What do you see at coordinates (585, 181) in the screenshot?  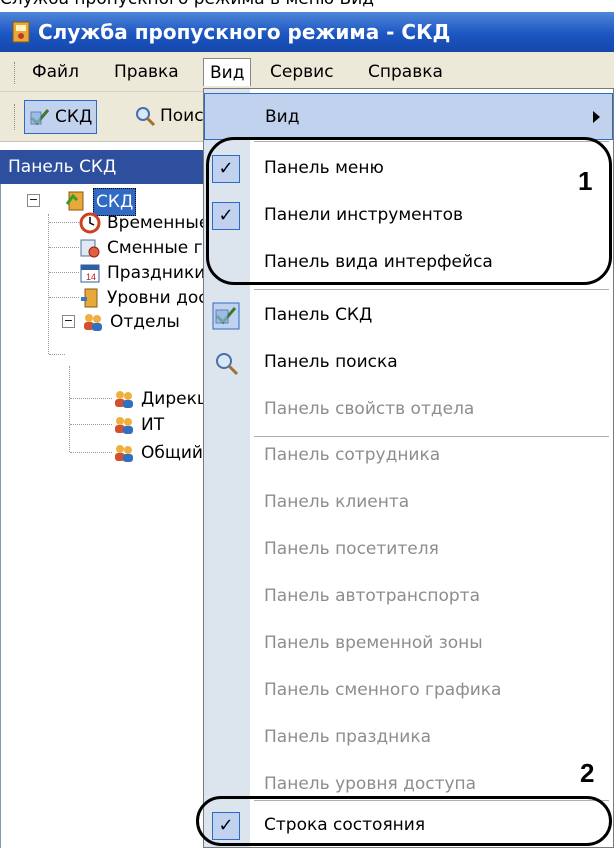 I see `callout-number-1: 1` at bounding box center [585, 181].